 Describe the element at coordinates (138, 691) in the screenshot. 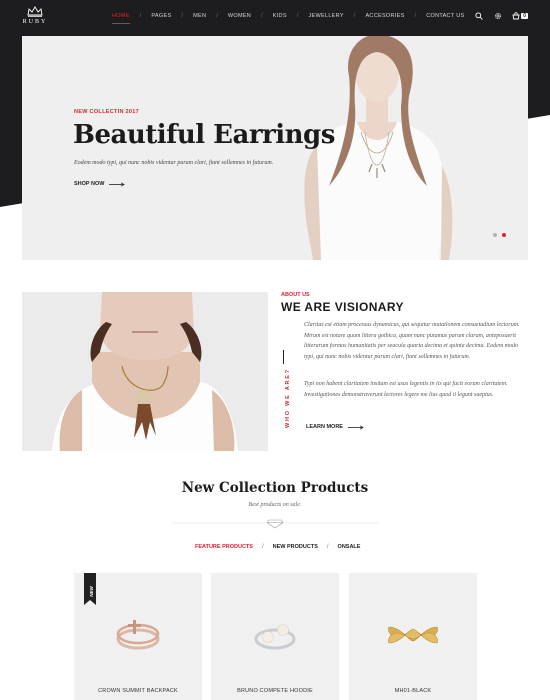

I see `product-name: CROWN SUMMIT BACKPACK` at that location.